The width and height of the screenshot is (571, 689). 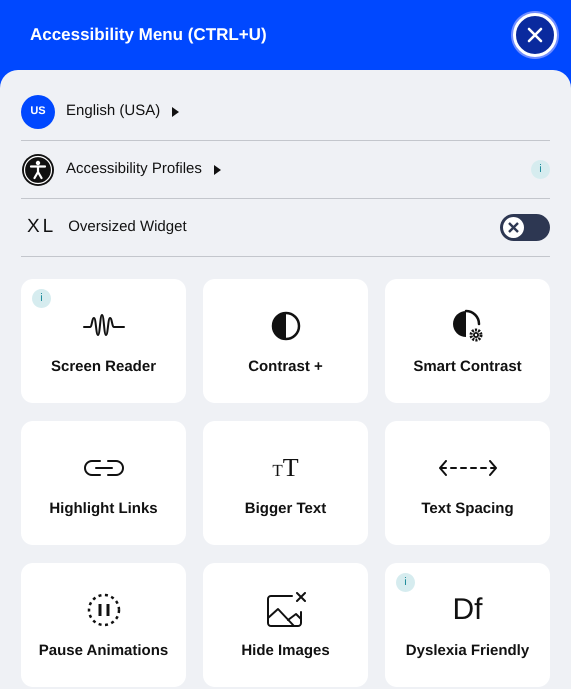 What do you see at coordinates (103, 366) in the screenshot?
I see `tile-label: Screen Reader` at bounding box center [103, 366].